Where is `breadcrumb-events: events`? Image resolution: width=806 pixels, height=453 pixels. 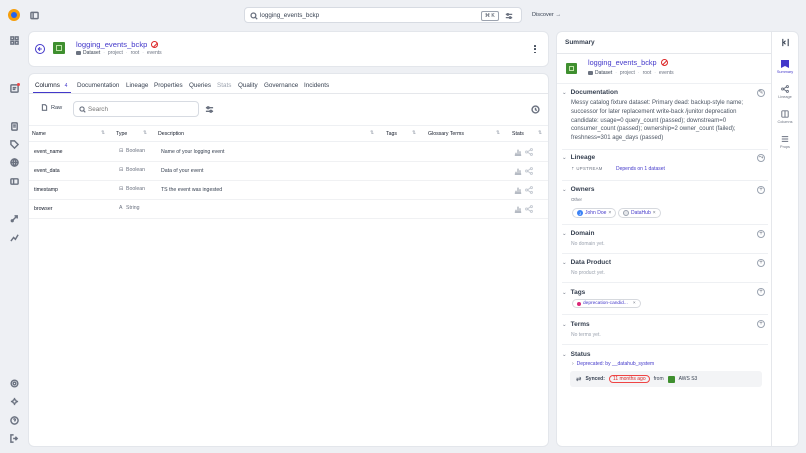
breadcrumb-events: events is located at coordinates (154, 53).